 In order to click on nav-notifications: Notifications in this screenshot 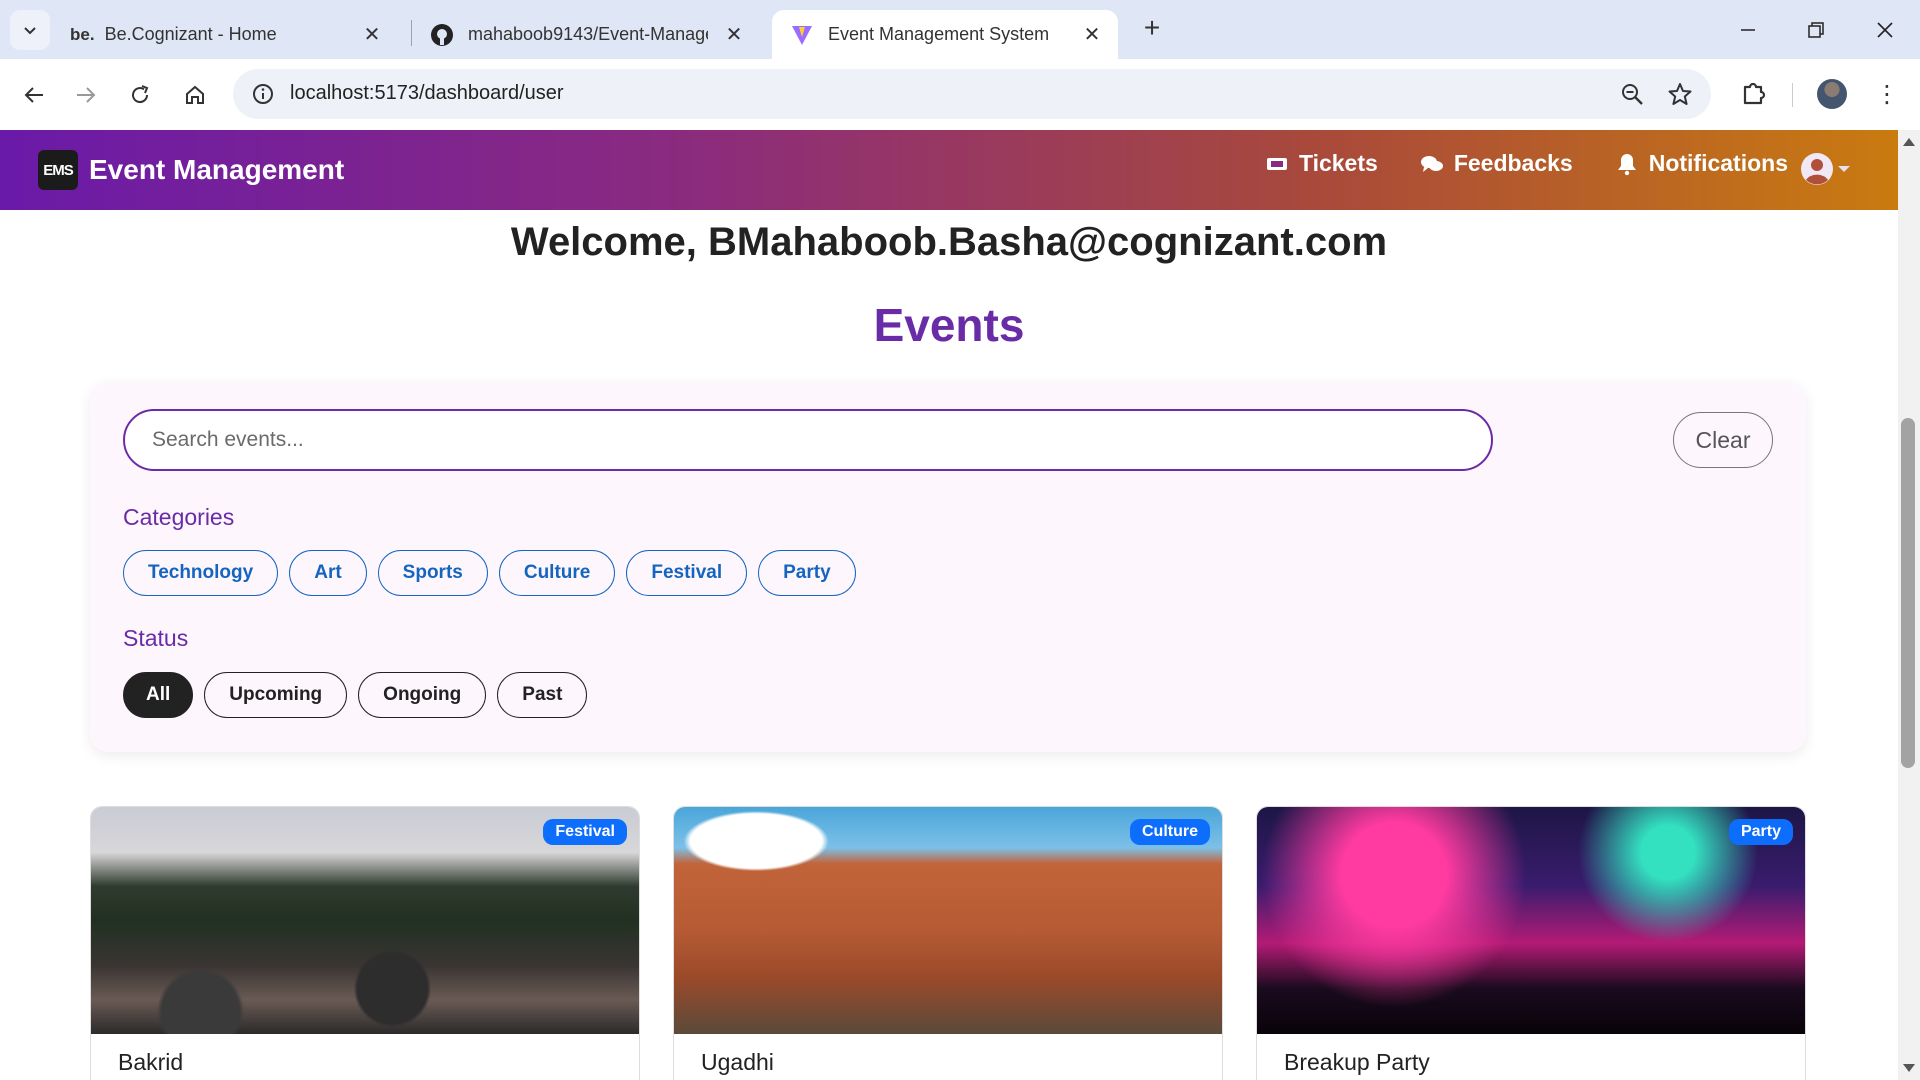, I will do `click(1701, 163)`.